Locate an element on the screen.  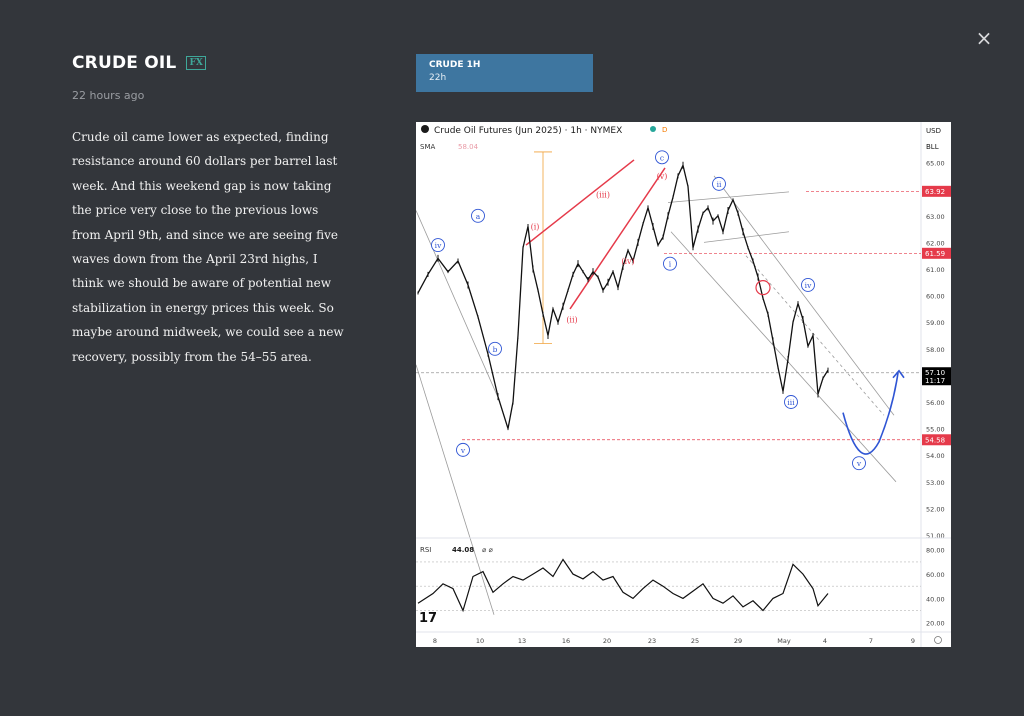
price-series-line is located at coordinates (623, 296).